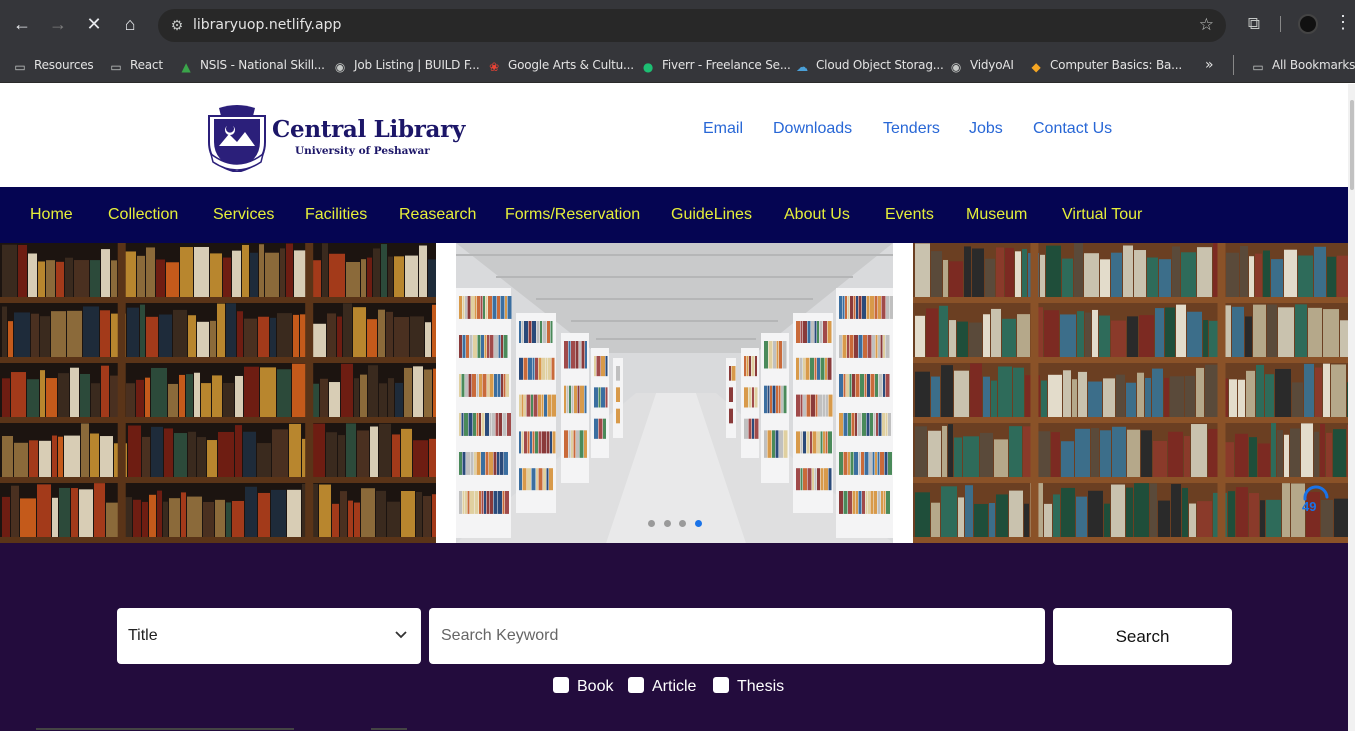  Describe the element at coordinates (136, 65) in the screenshot. I see `bookmark-react: ▭ React` at that location.